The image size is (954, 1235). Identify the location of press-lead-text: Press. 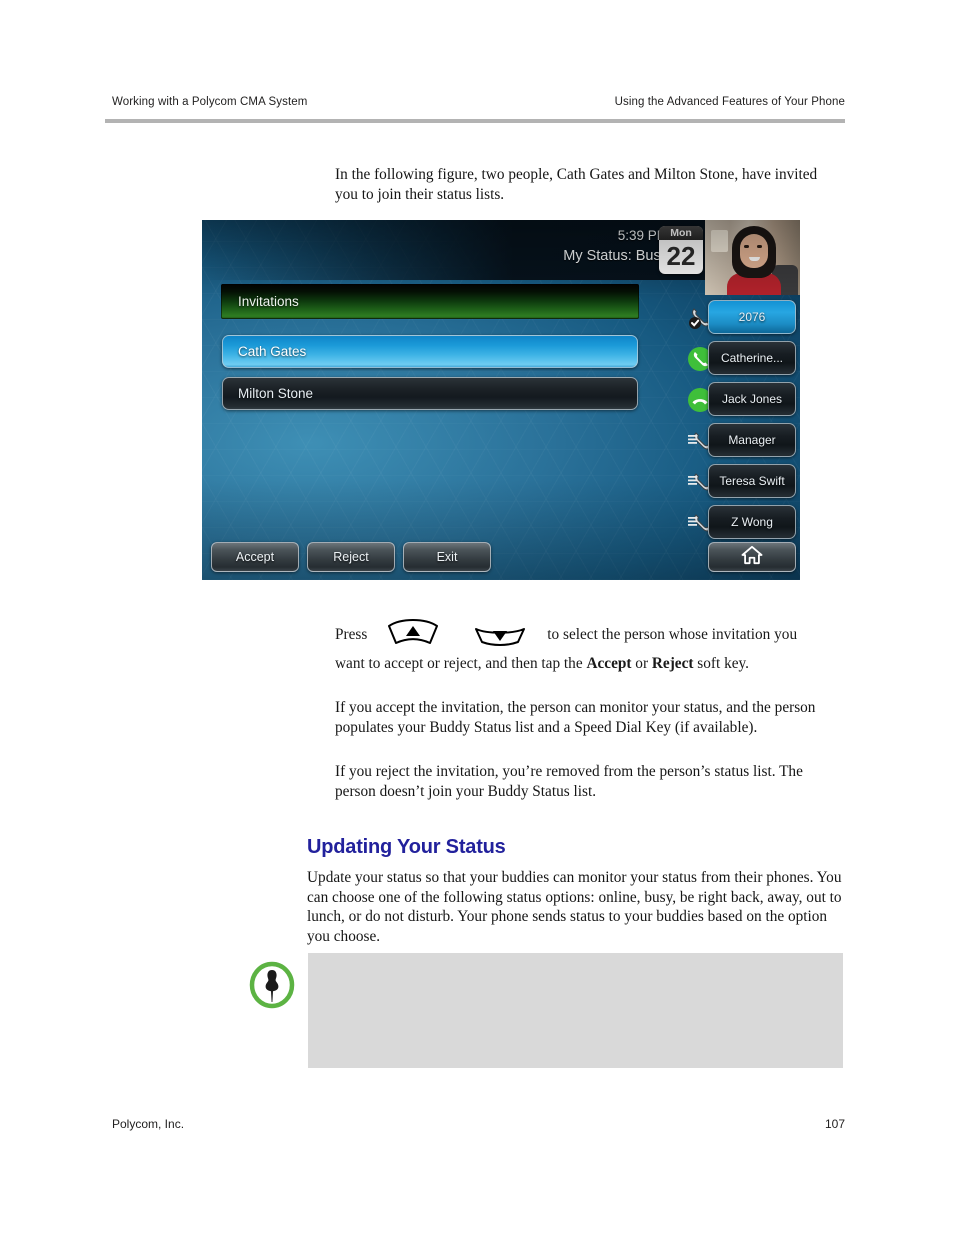
(351, 635).